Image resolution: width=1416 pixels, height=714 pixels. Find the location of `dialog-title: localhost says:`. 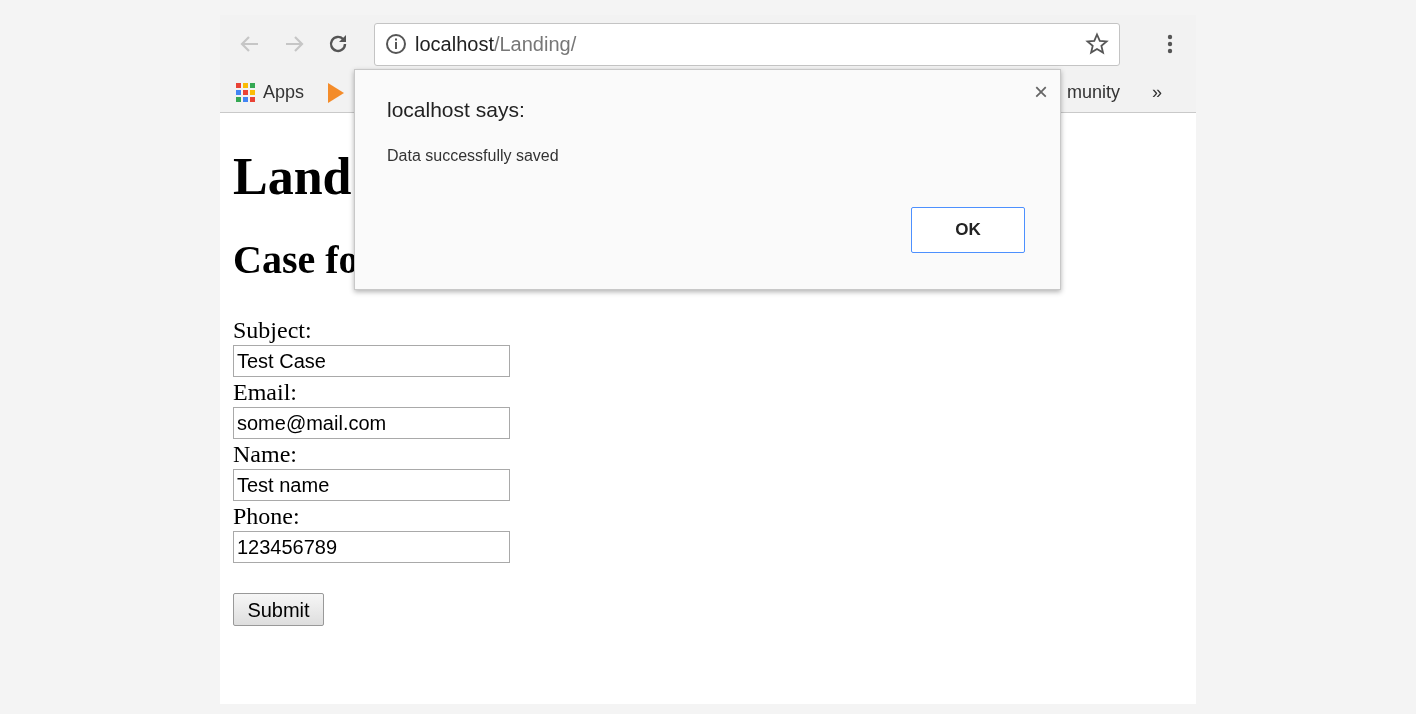

dialog-title: localhost says: is located at coordinates (456, 110).